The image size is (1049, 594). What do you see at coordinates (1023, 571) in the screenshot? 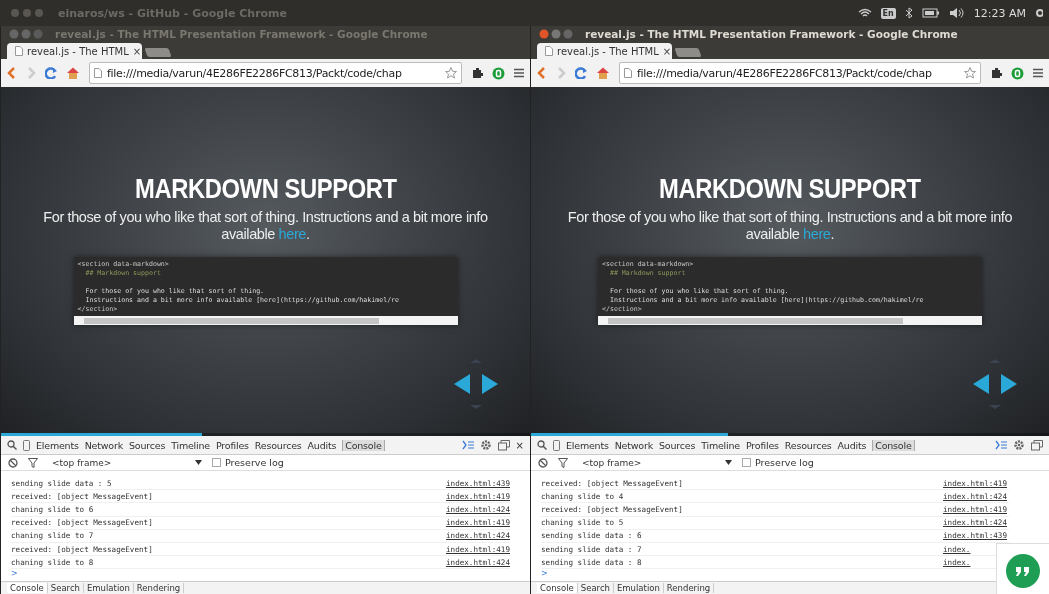
I see `quote-bubble-icon` at bounding box center [1023, 571].